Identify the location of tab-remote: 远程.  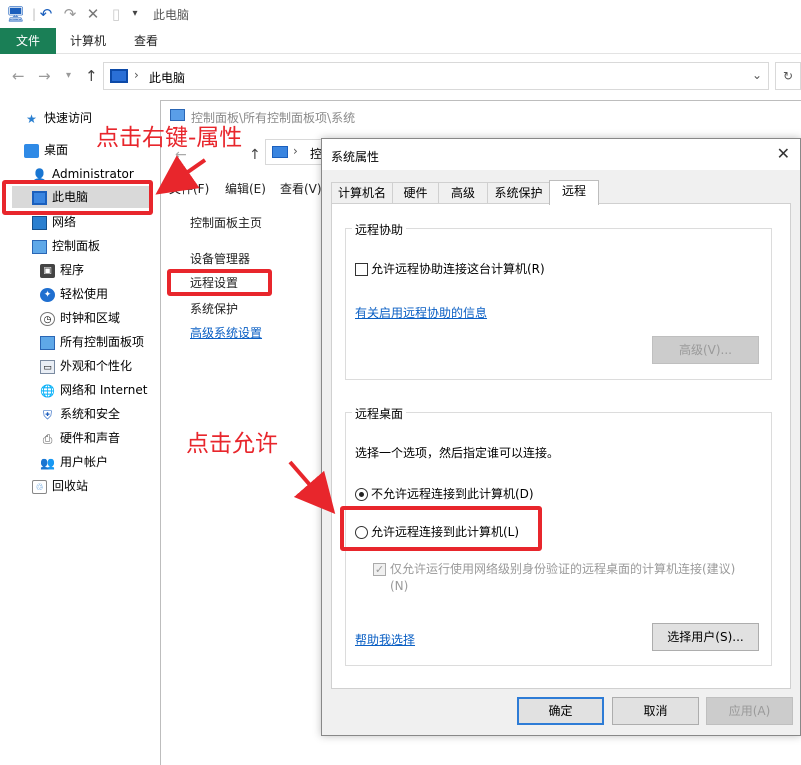
(574, 192).